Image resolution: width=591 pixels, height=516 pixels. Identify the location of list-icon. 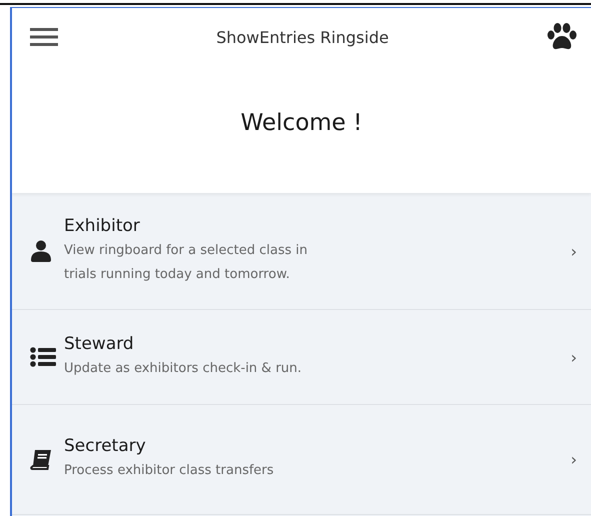
(43, 357).